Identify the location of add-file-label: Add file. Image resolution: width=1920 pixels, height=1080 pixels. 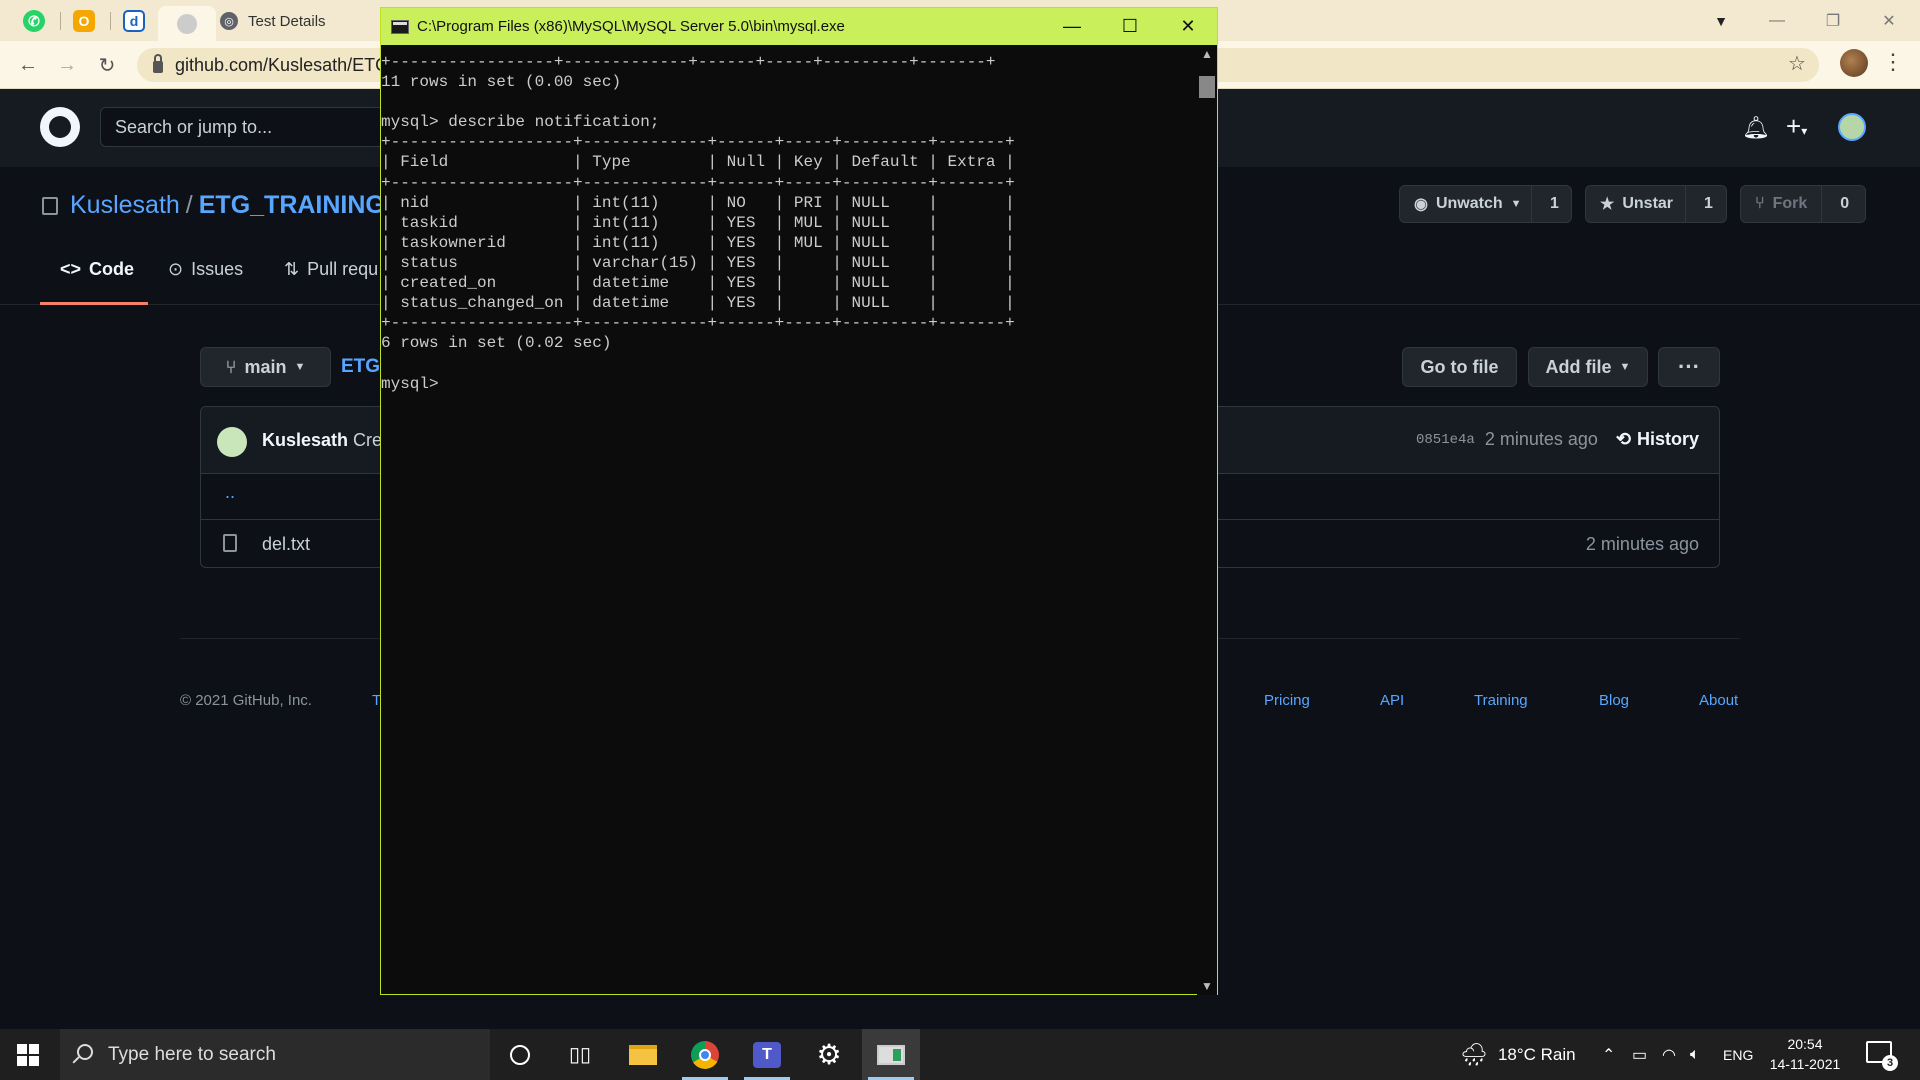
(1578, 366).